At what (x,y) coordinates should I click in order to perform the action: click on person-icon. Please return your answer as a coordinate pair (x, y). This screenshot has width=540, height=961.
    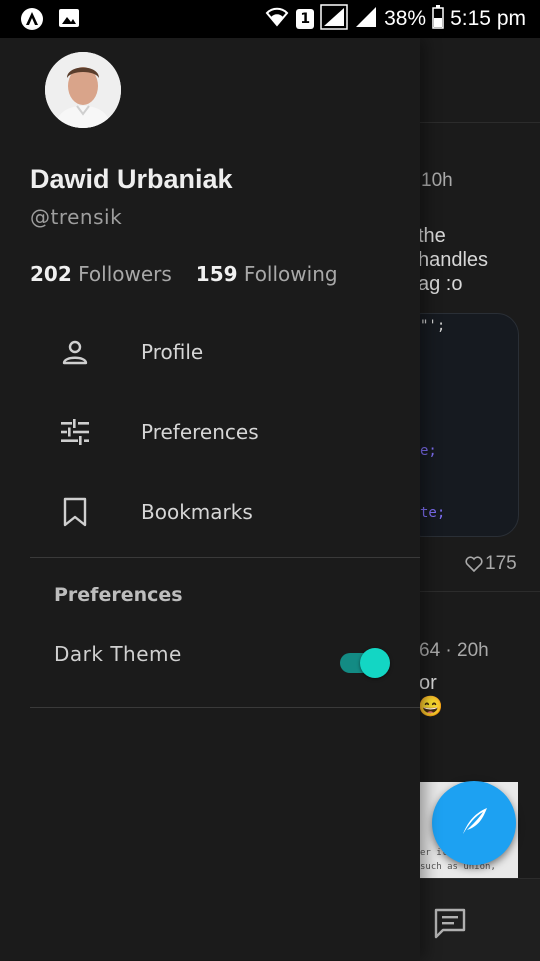
    Looking at the image, I should click on (75, 352).